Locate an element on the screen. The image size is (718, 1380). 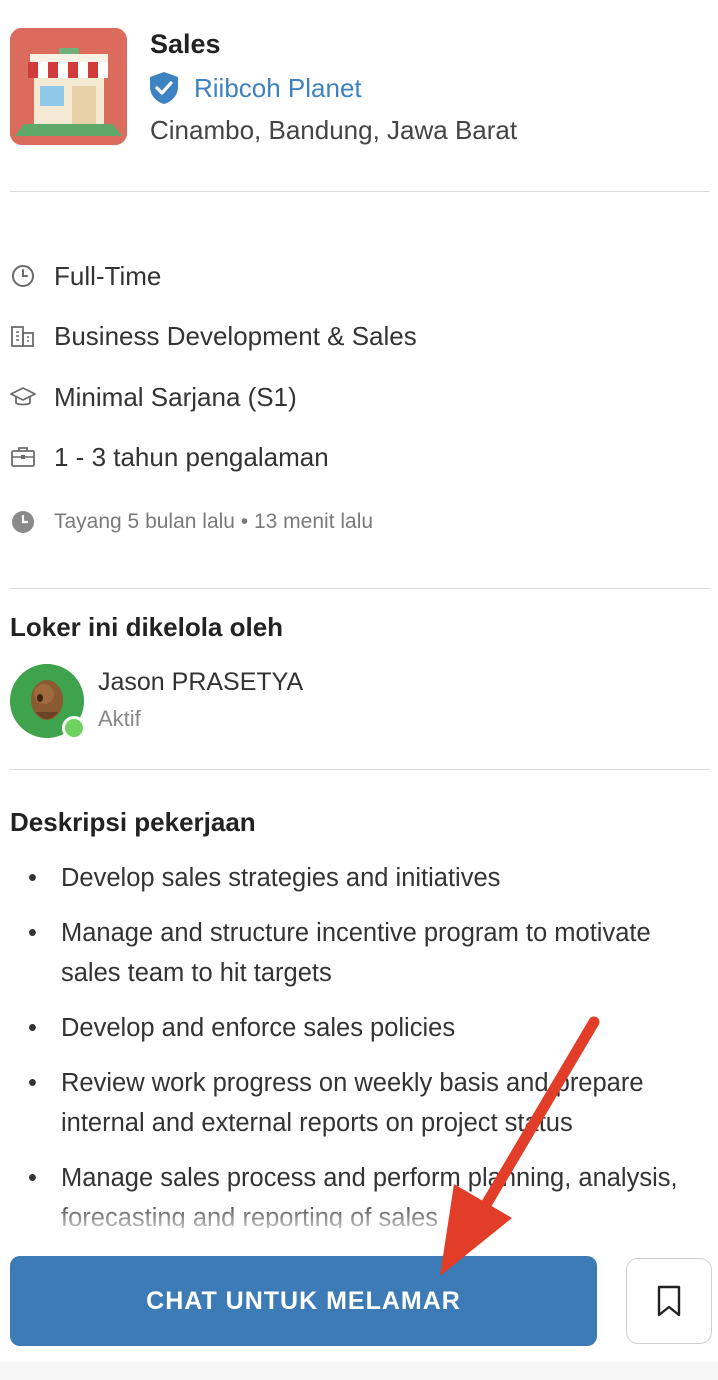
chat-apply-button: CHAT UNTUK MELAMAR is located at coordinates (303, 1301).